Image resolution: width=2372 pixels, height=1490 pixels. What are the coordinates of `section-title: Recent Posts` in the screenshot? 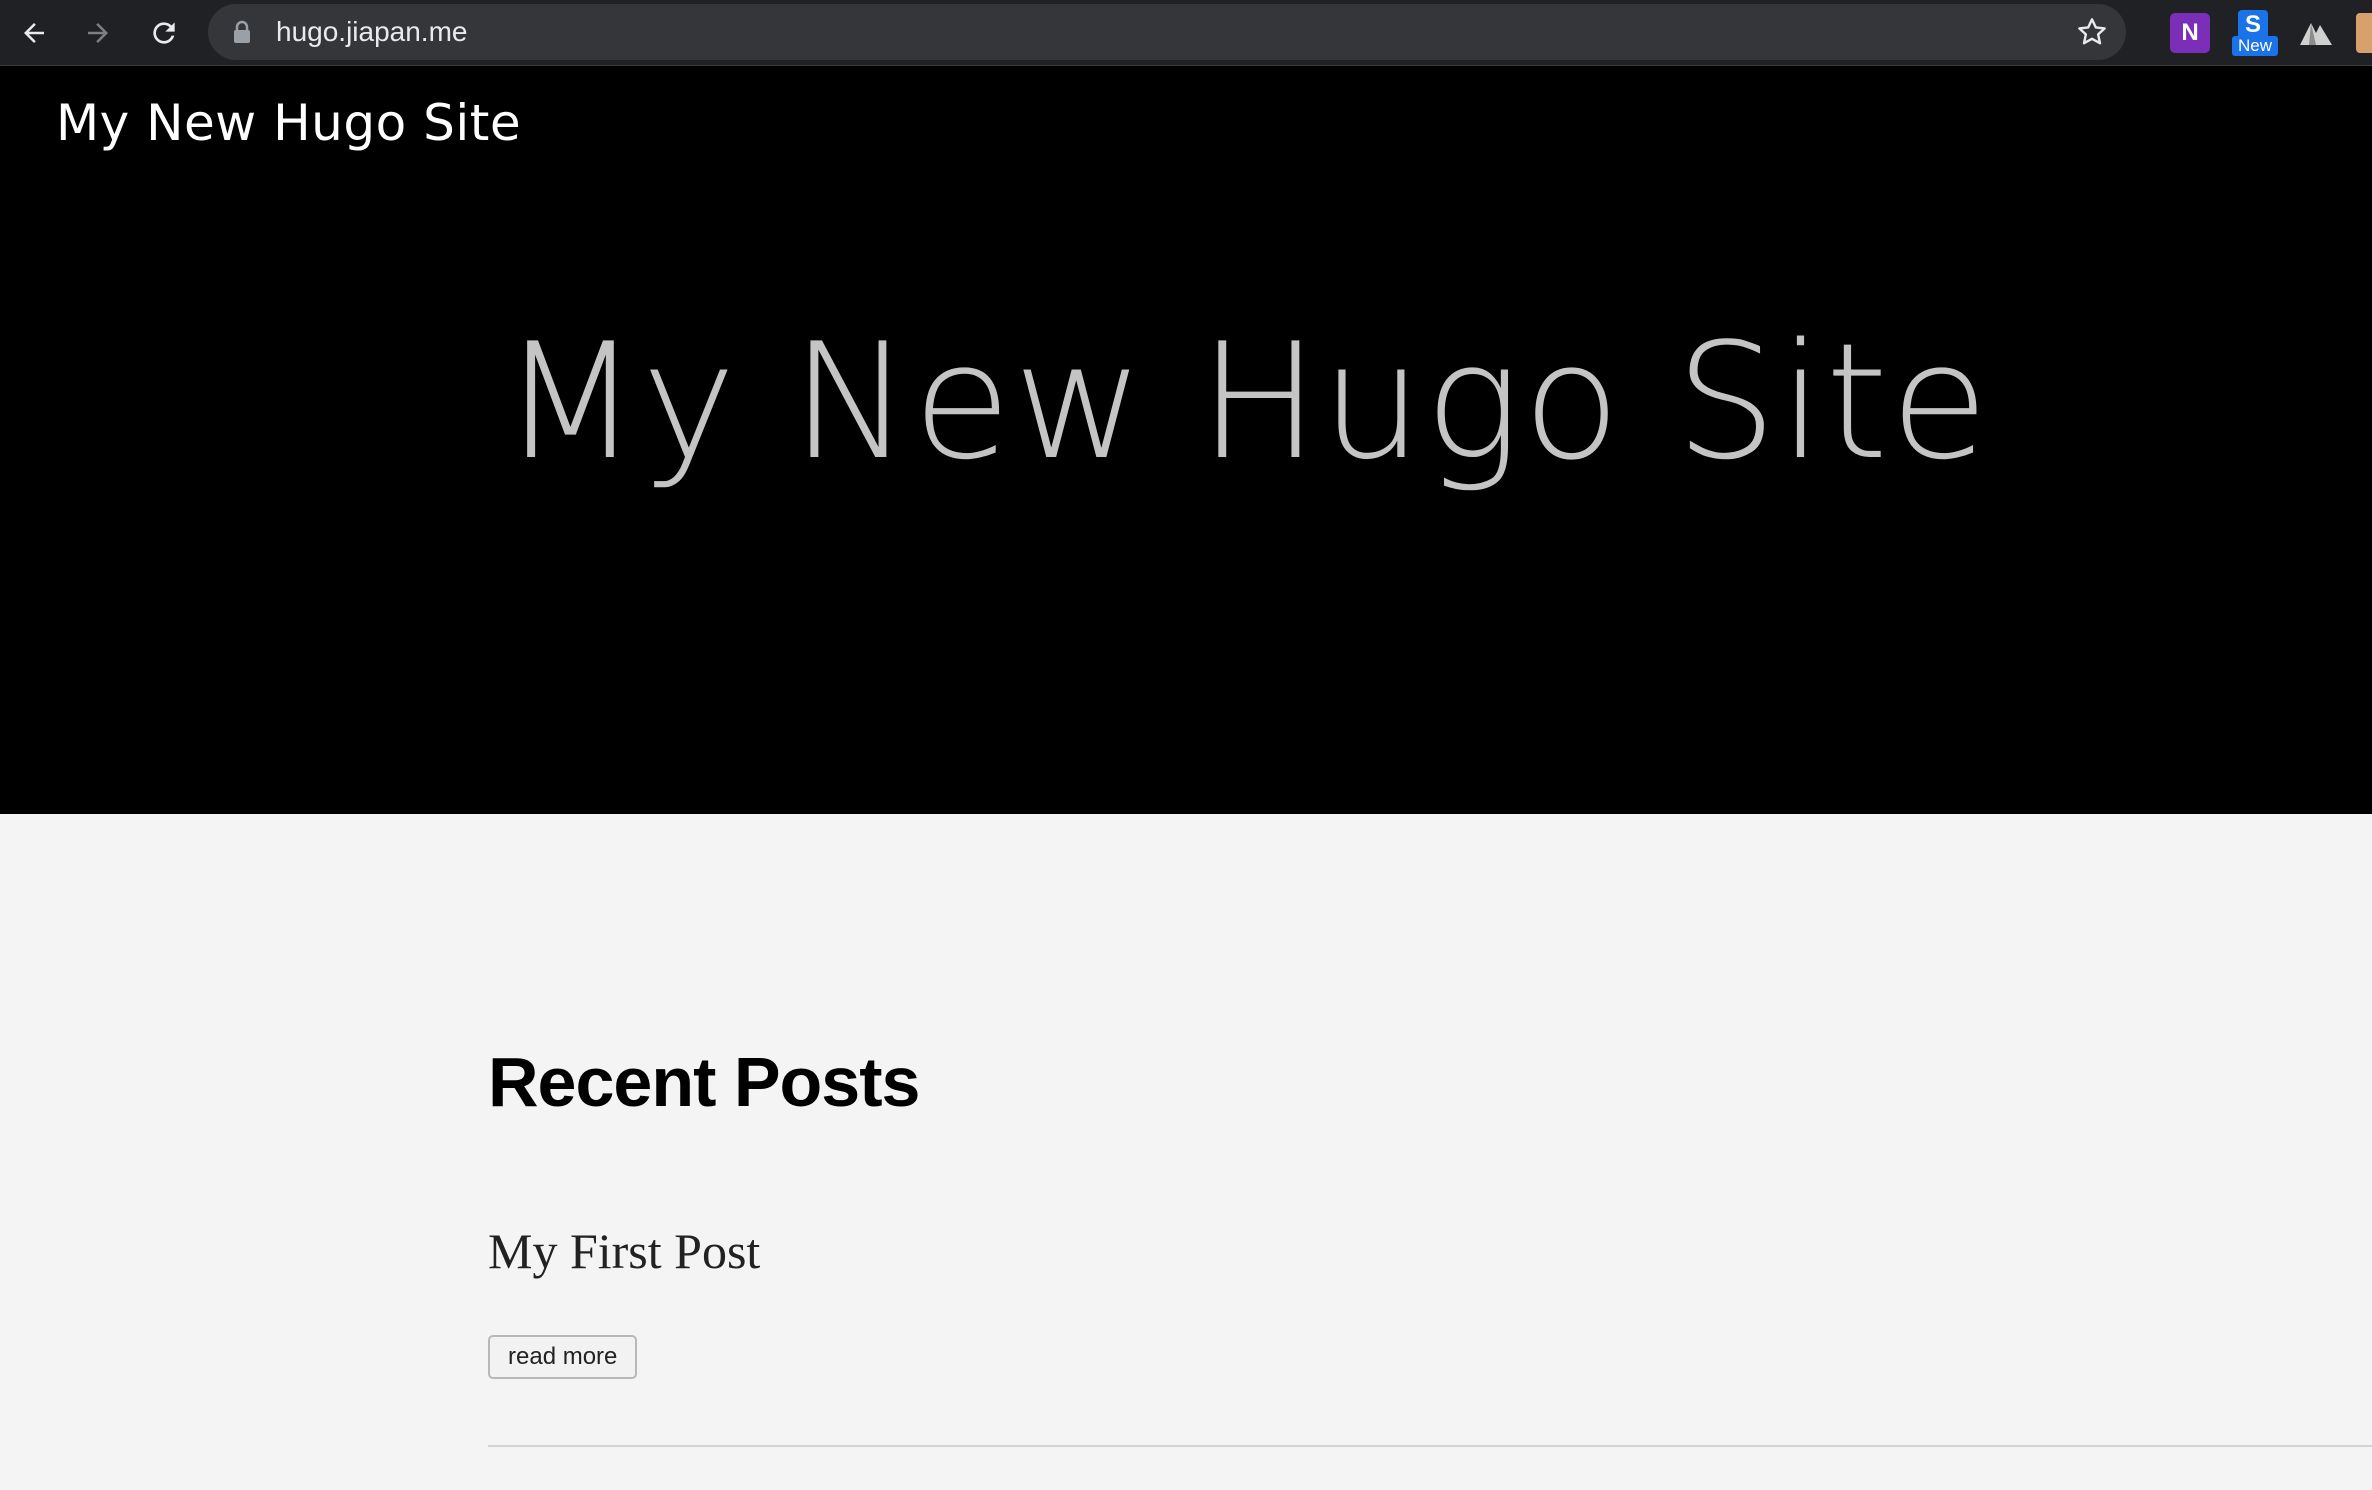 It's located at (704, 1082).